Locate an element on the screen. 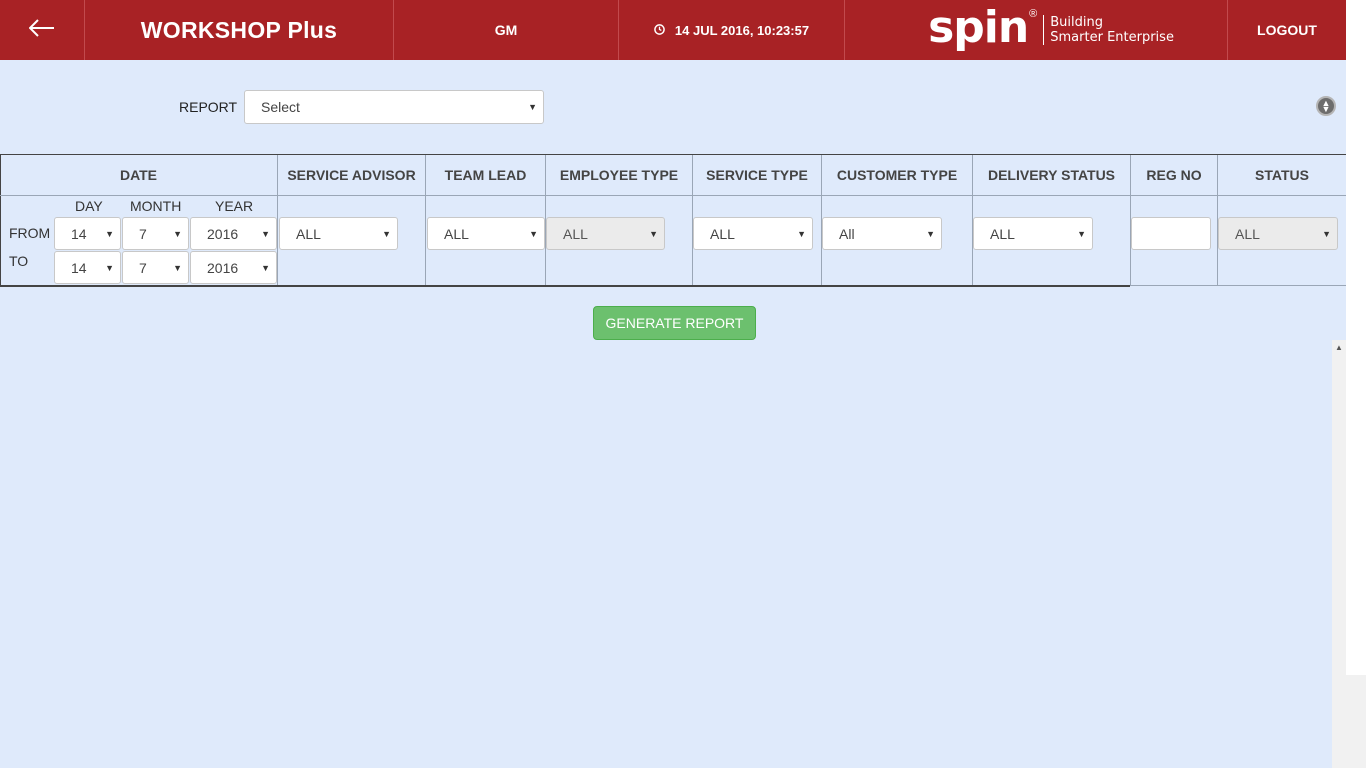 The image size is (1366, 768). app-title: WORKSHOP Plus is located at coordinates (239, 30).